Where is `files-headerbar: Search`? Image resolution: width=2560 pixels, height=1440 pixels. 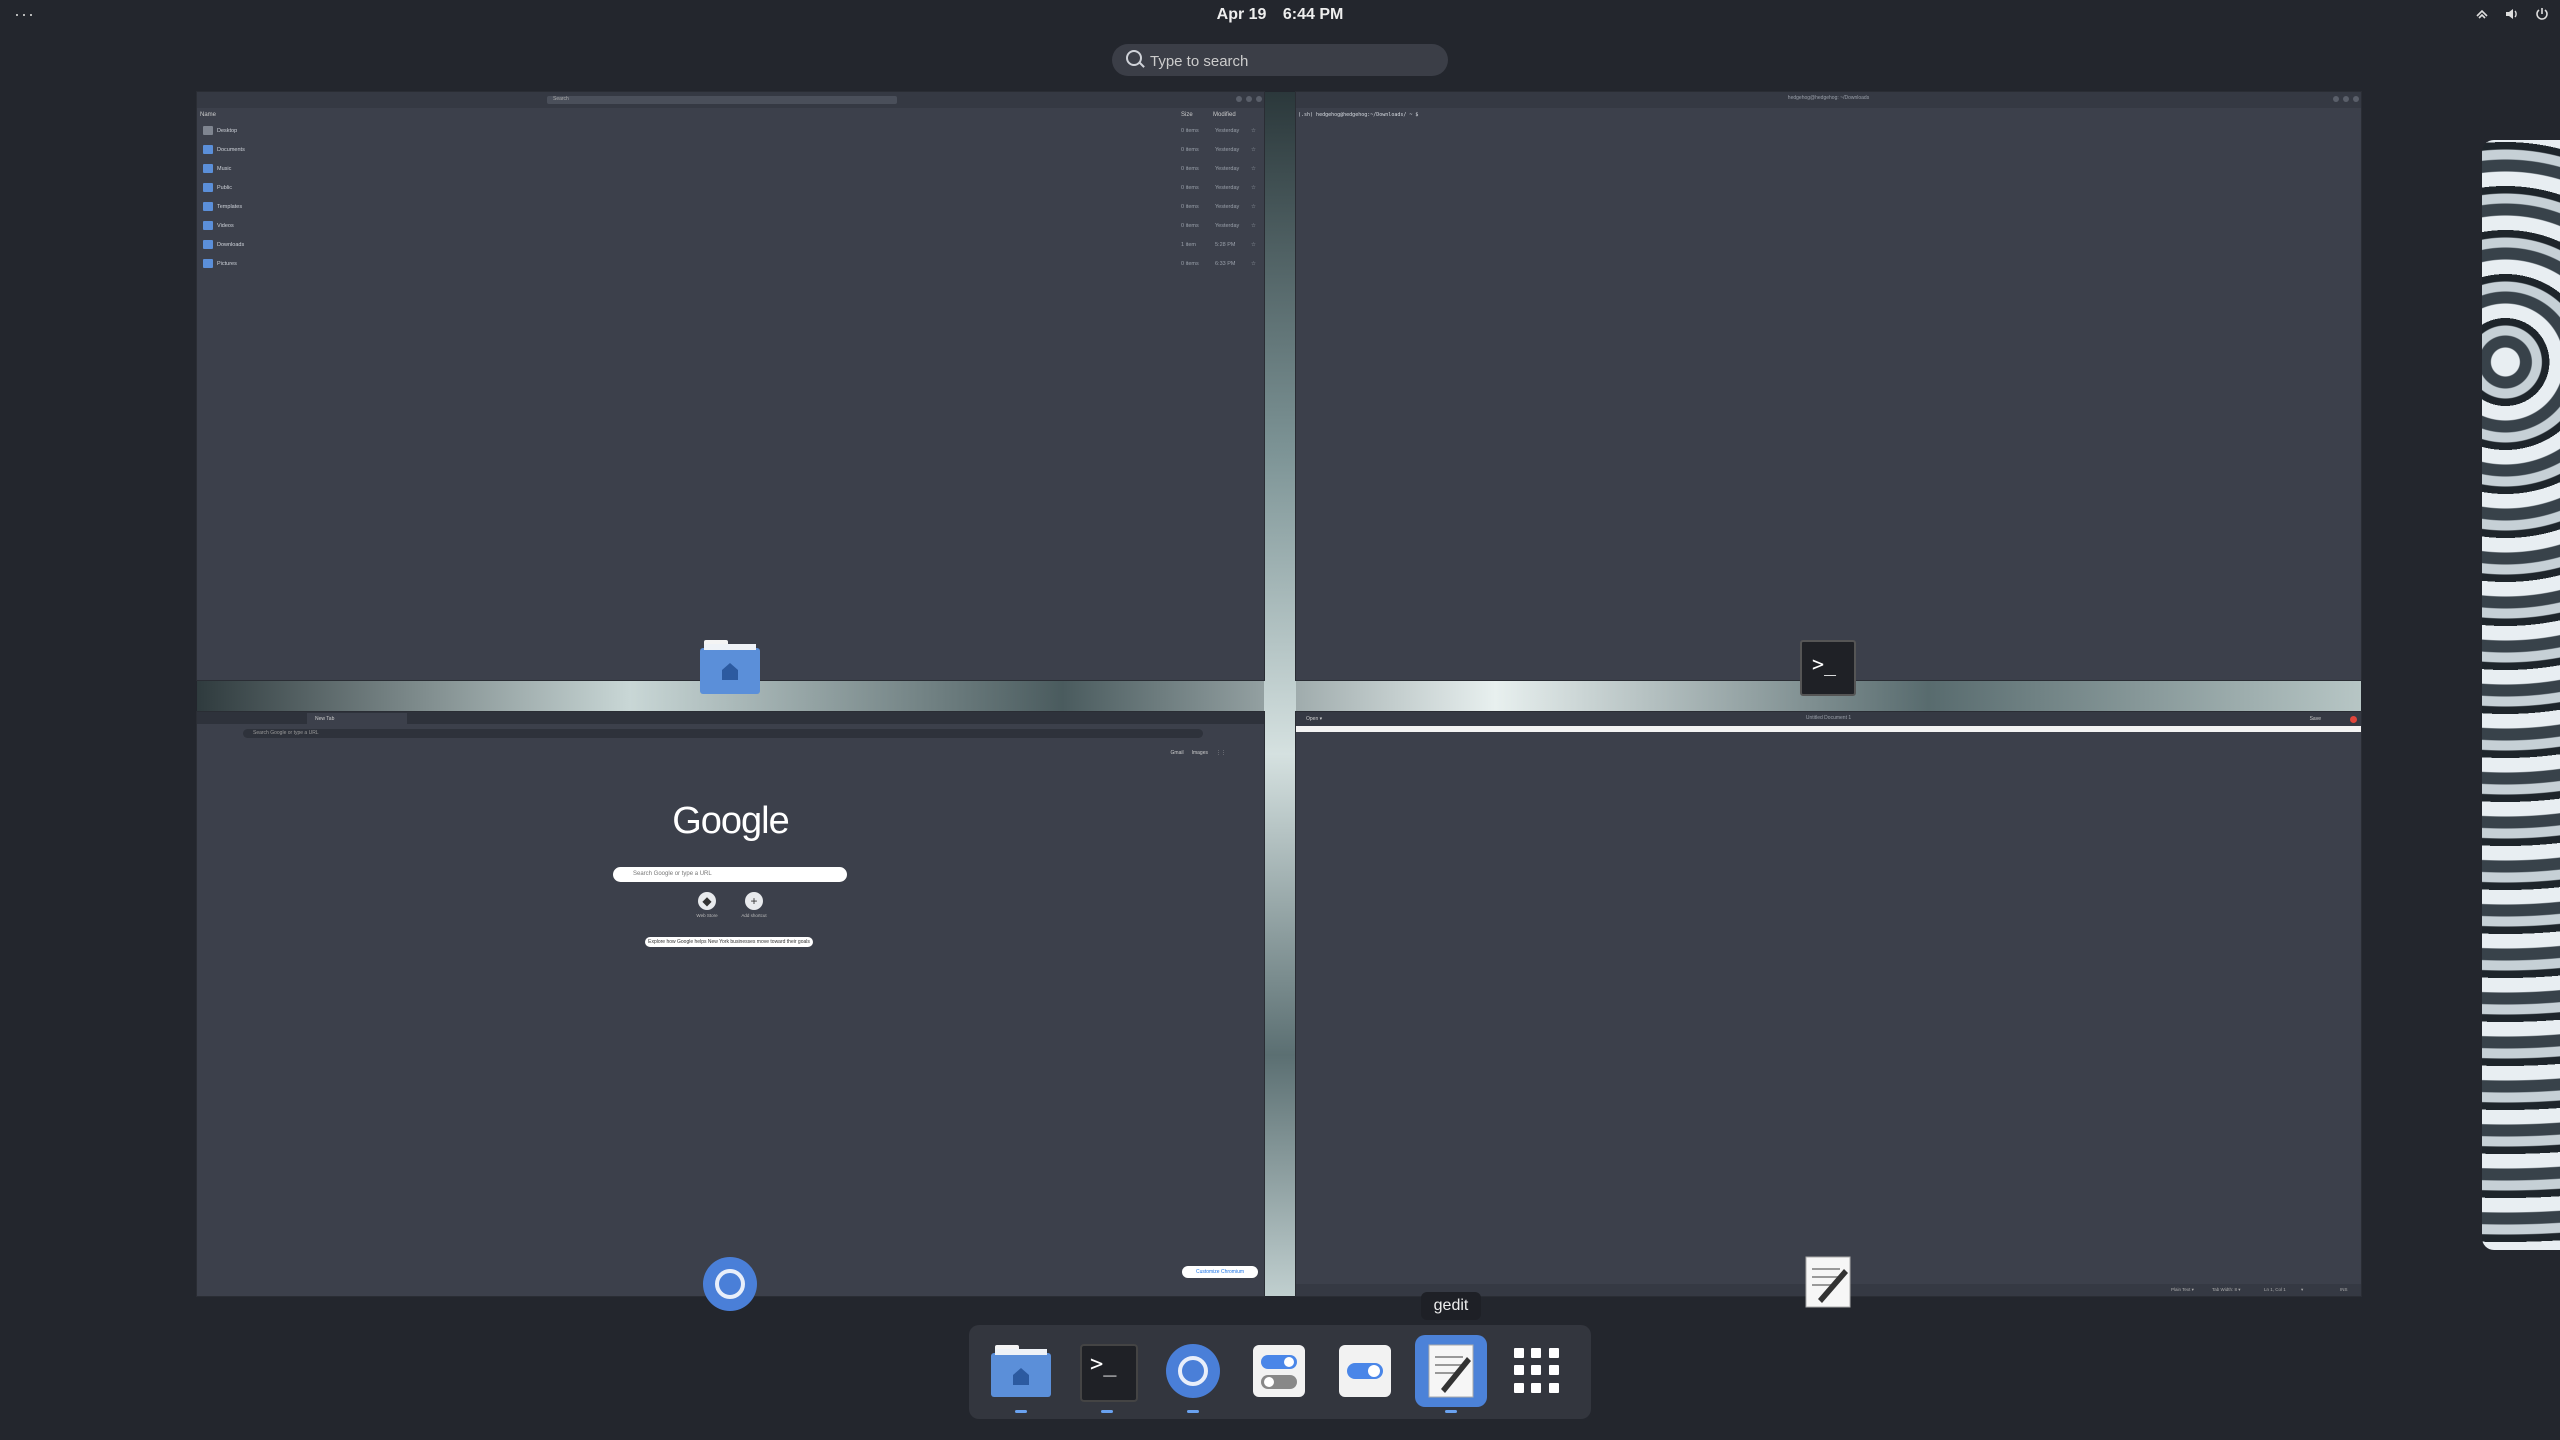 files-headerbar: Search is located at coordinates (730, 100).